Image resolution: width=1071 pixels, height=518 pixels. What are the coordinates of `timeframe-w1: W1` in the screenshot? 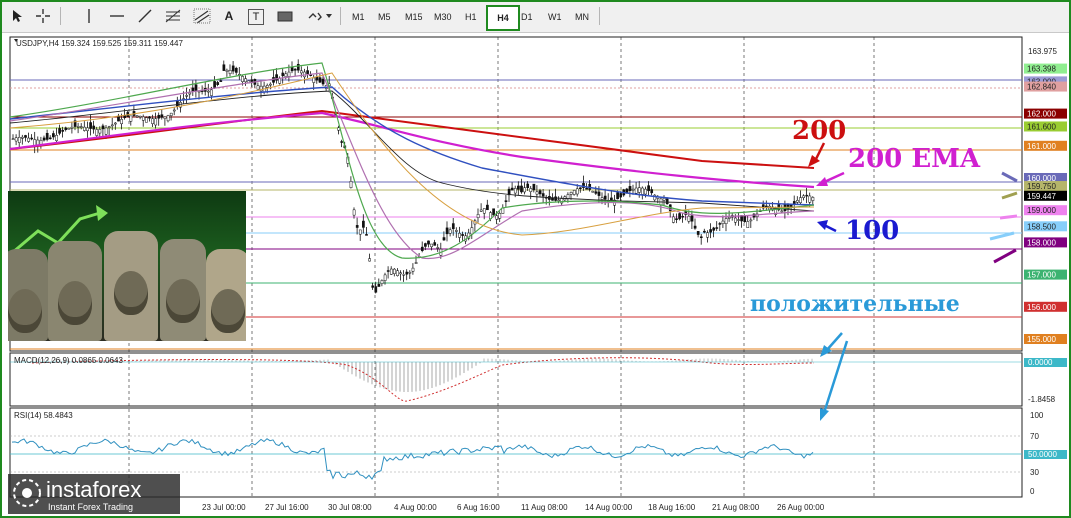 It's located at (555, 17).